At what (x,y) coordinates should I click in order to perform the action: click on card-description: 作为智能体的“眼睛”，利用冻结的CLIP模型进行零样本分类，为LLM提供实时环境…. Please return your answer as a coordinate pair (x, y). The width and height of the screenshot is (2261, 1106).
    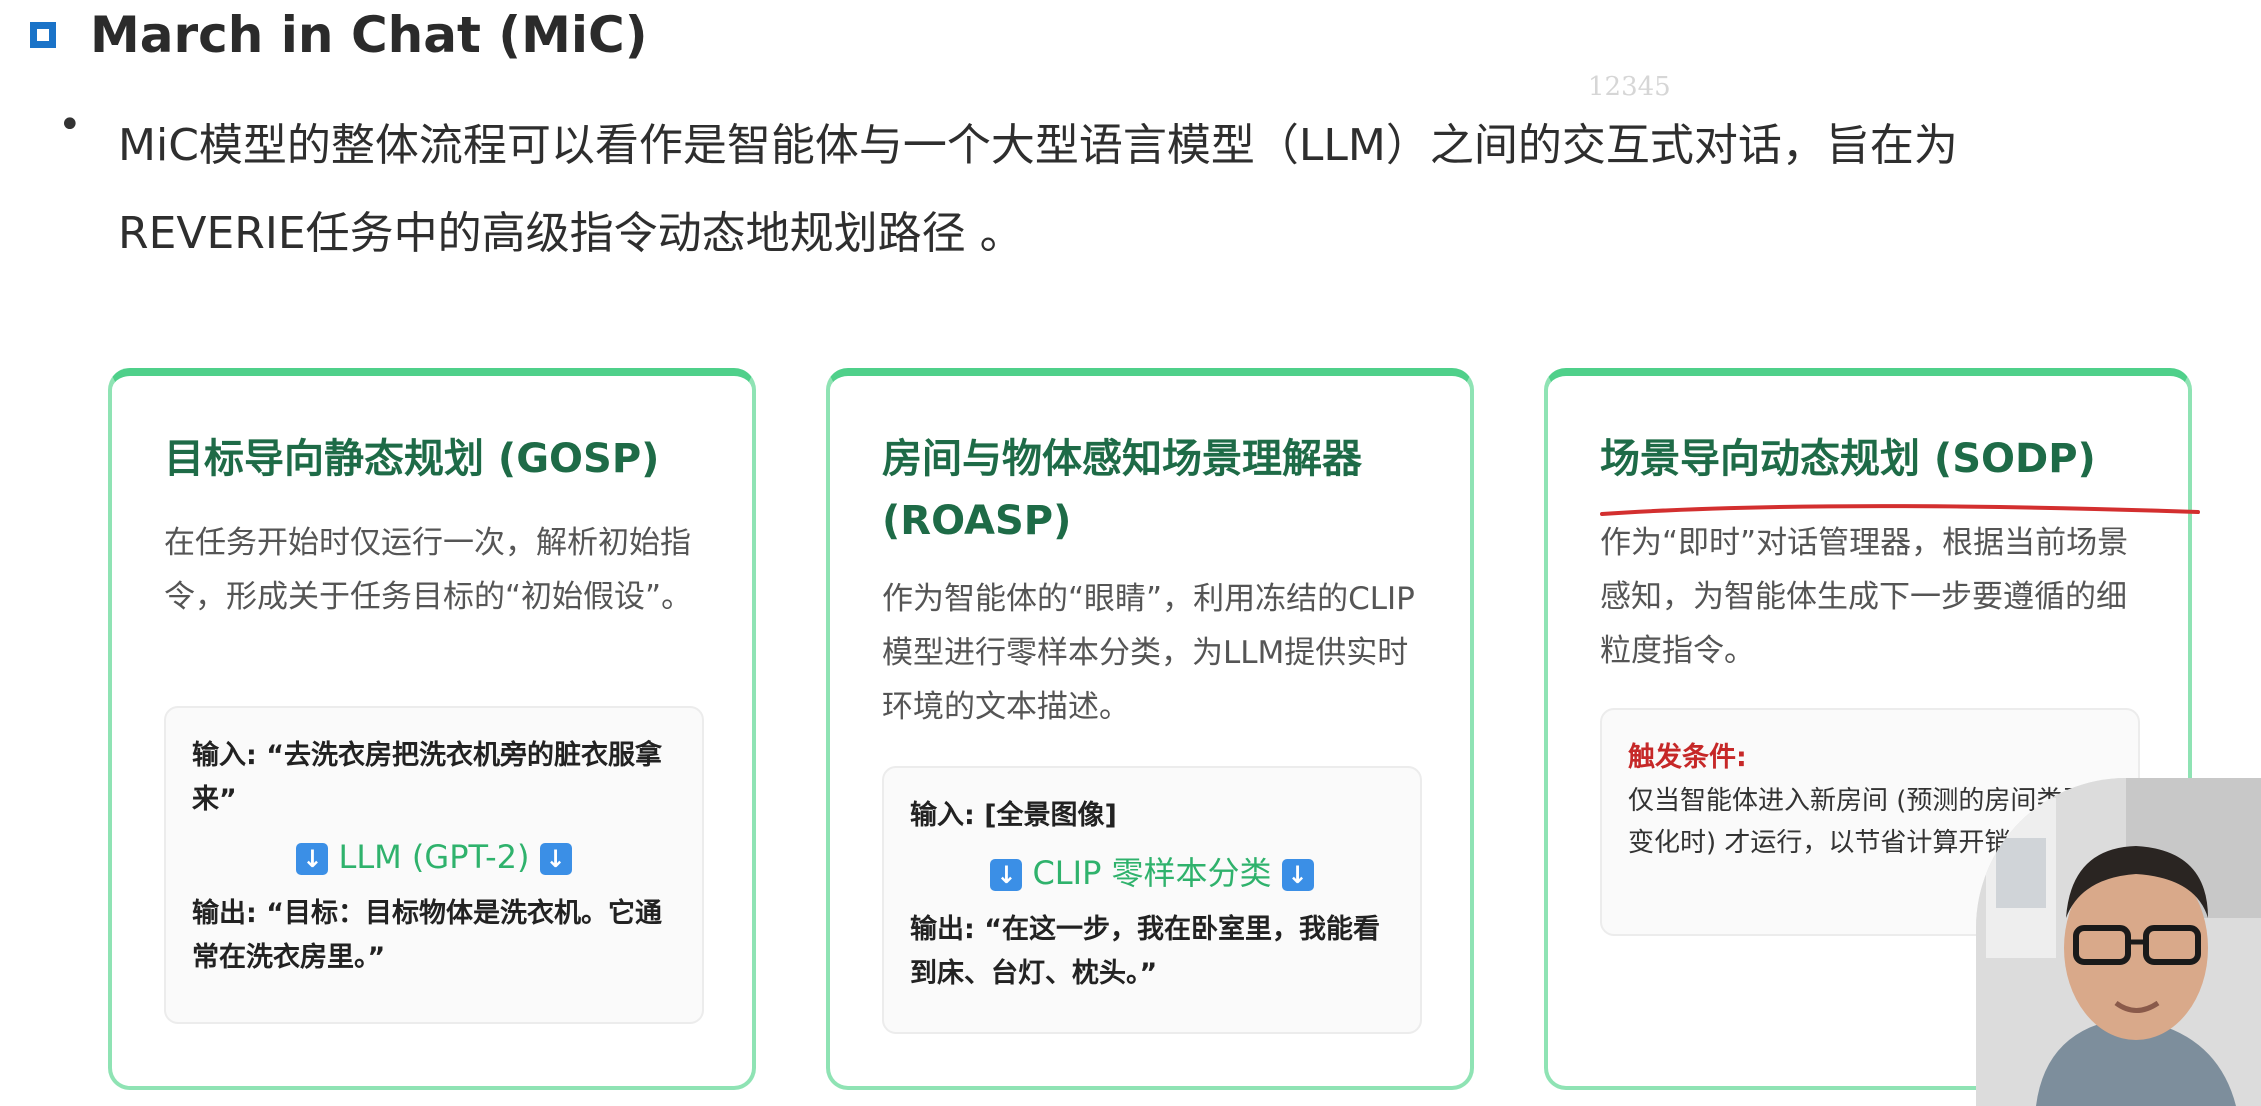
    Looking at the image, I should click on (1148, 653).